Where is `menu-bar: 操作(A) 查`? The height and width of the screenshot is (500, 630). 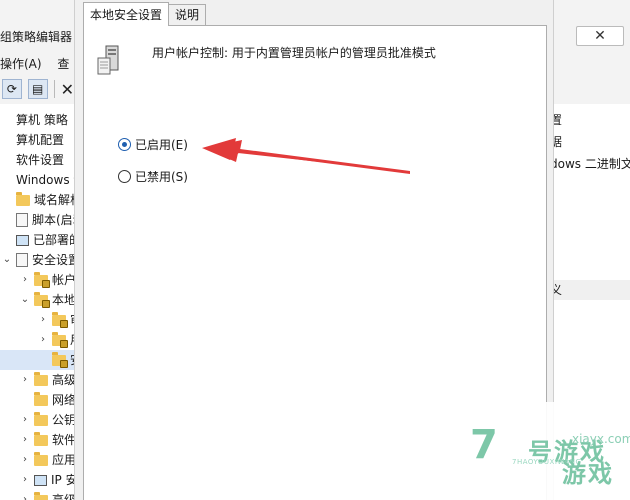
menu-bar: 操作(A) 查 is located at coordinates (37, 64).